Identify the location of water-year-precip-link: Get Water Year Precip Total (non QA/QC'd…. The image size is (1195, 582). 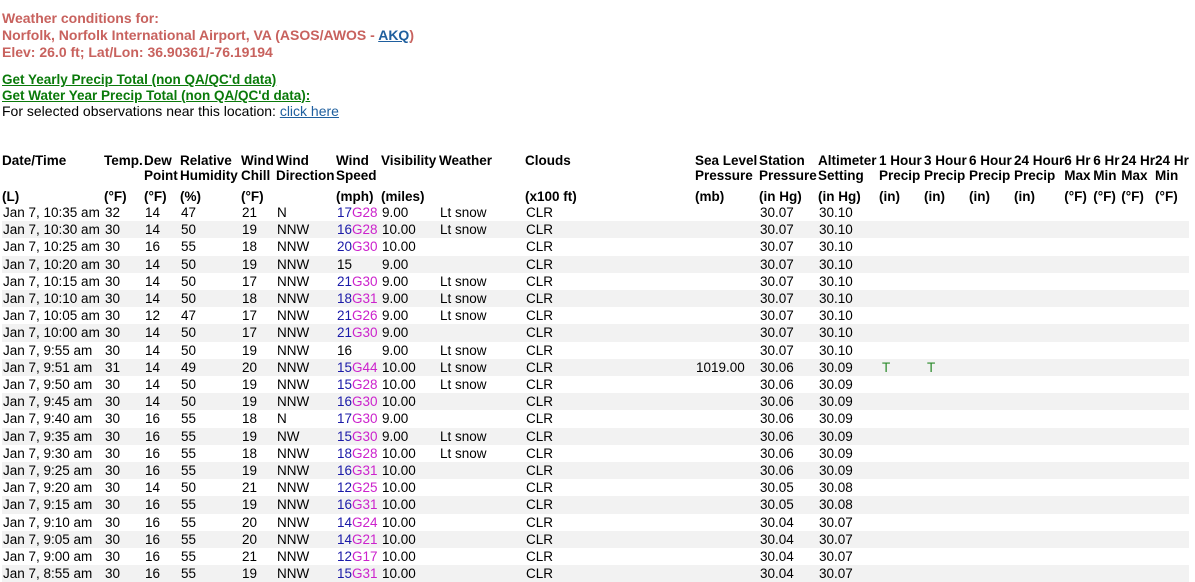
(170, 96).